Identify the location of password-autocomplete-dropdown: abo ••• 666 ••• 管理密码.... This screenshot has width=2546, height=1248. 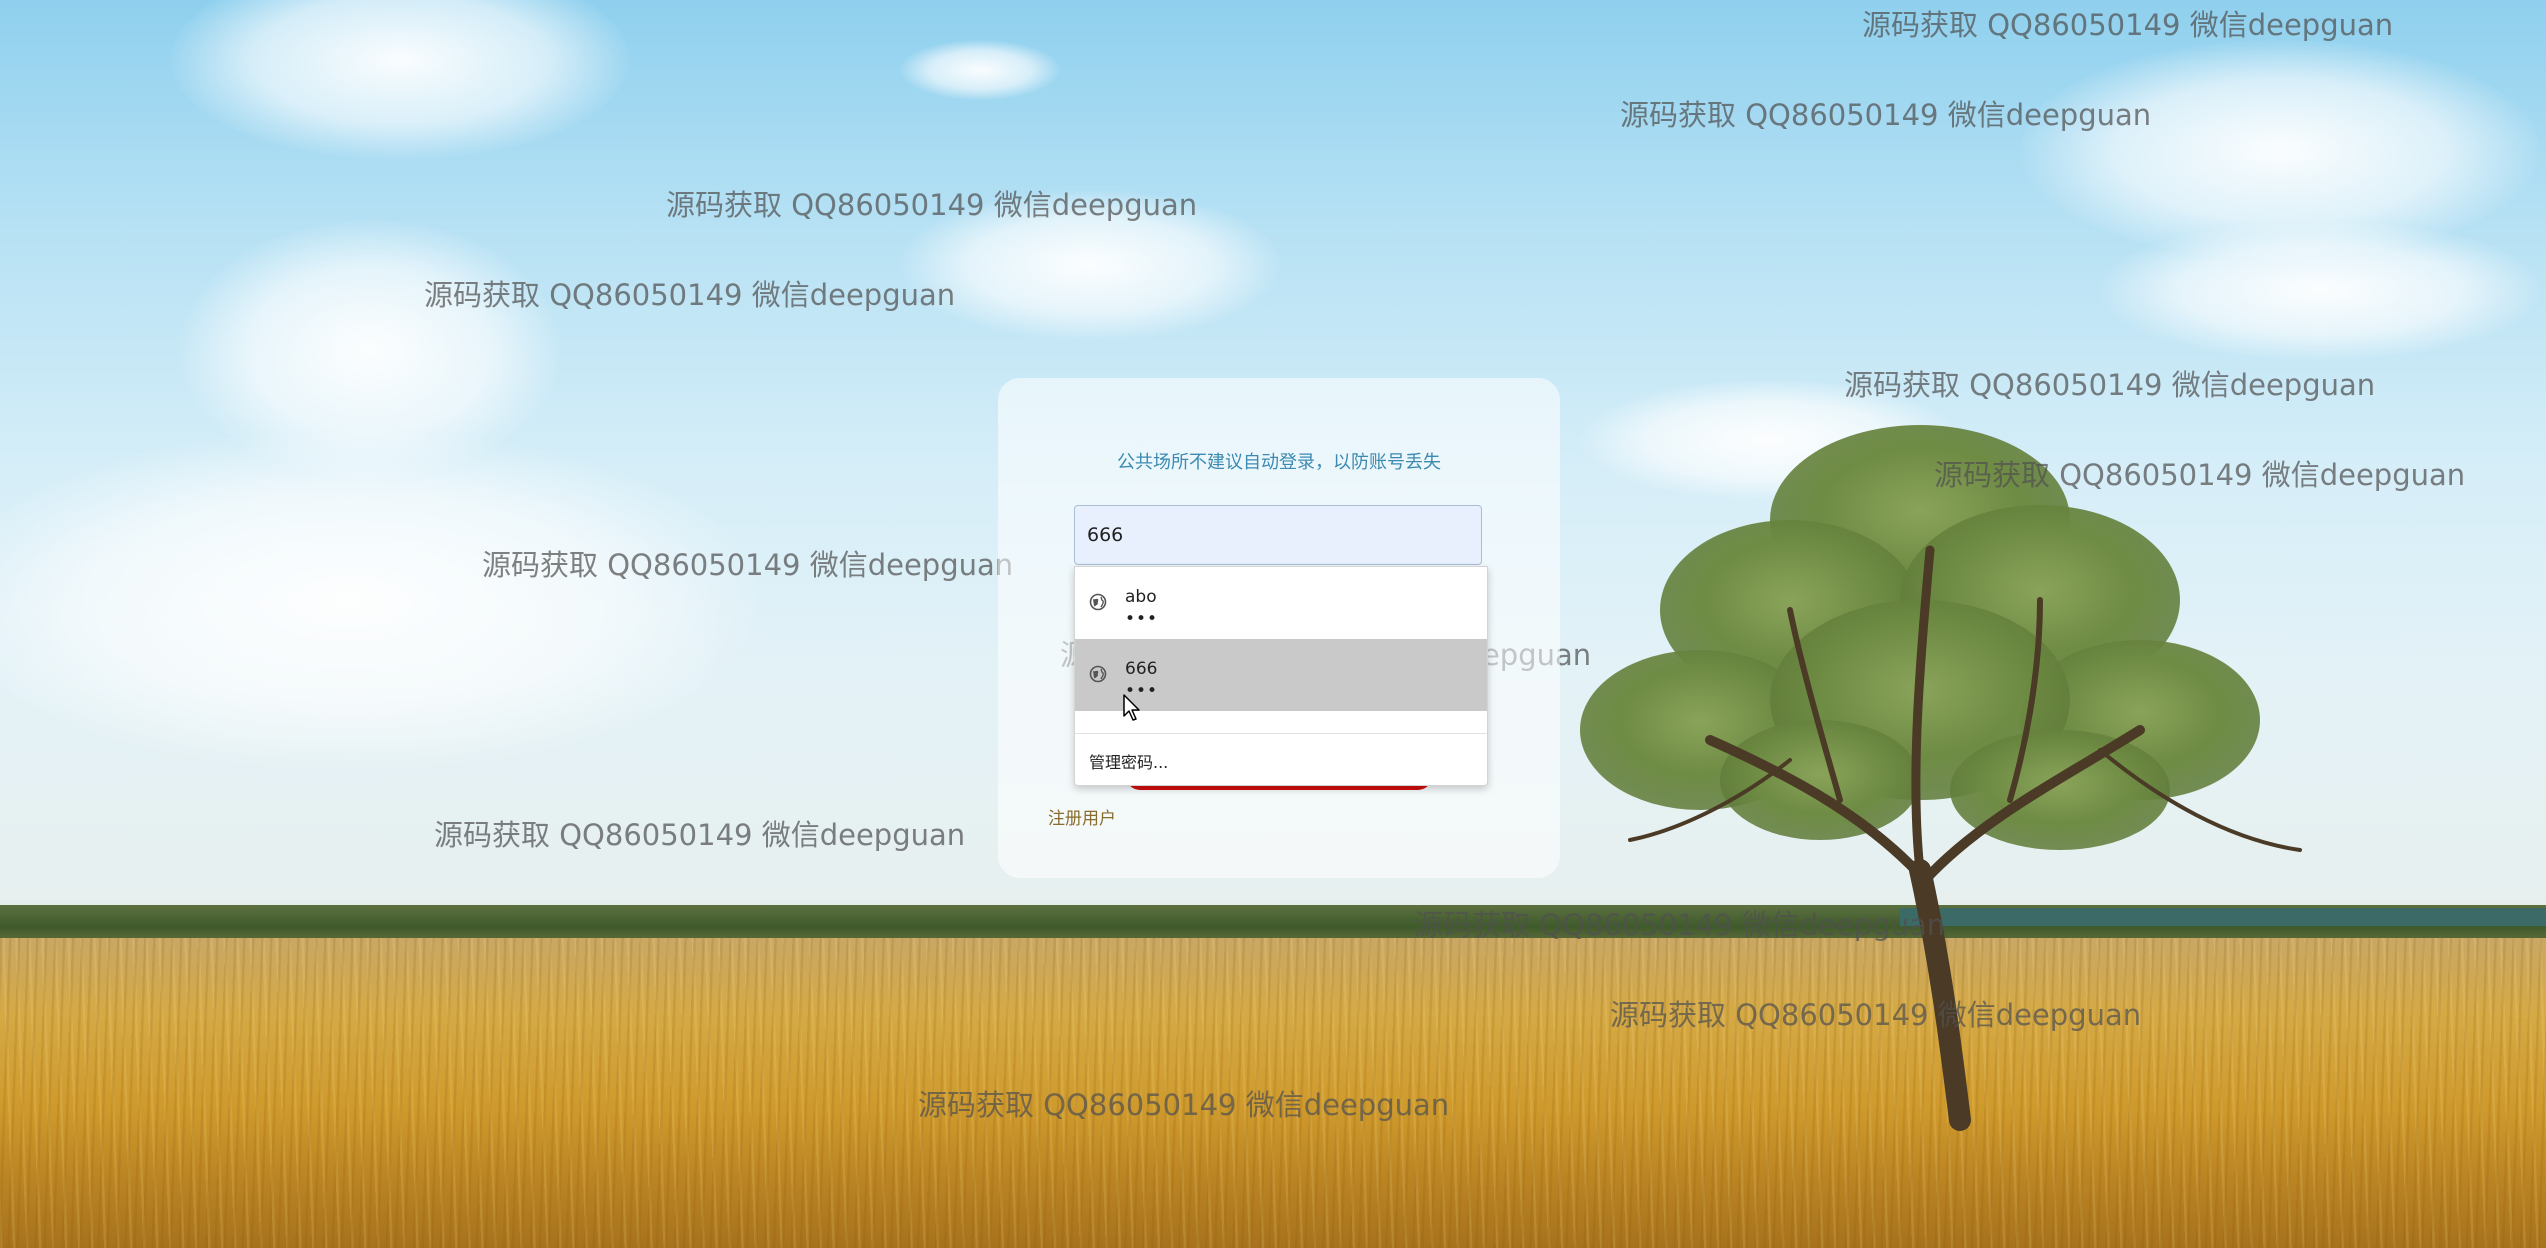
(1281, 676).